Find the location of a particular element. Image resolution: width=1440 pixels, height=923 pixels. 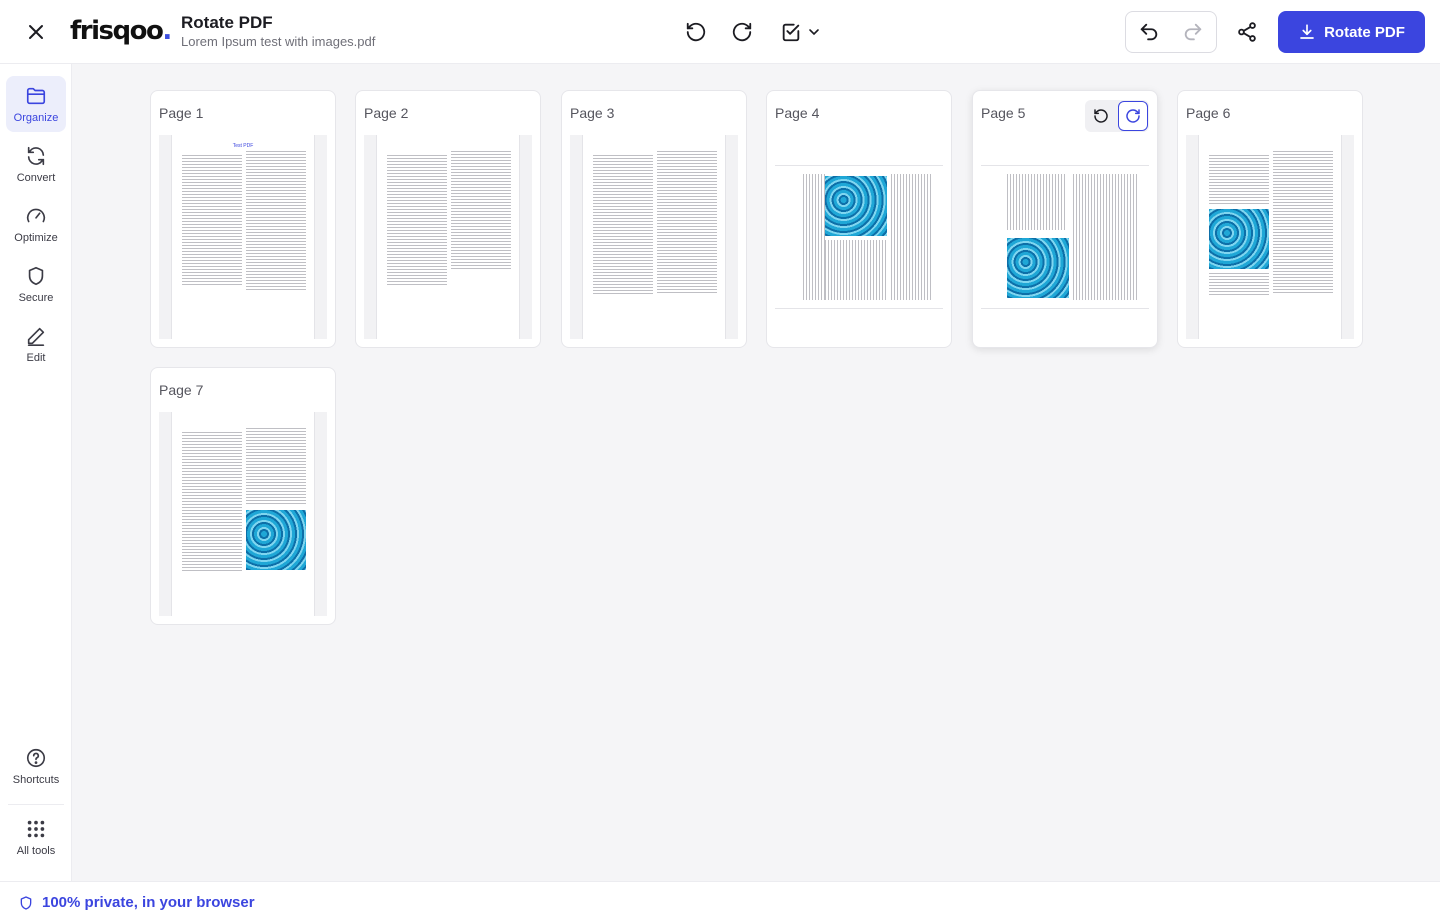

page-card-2: Page 2 is located at coordinates (448, 219).